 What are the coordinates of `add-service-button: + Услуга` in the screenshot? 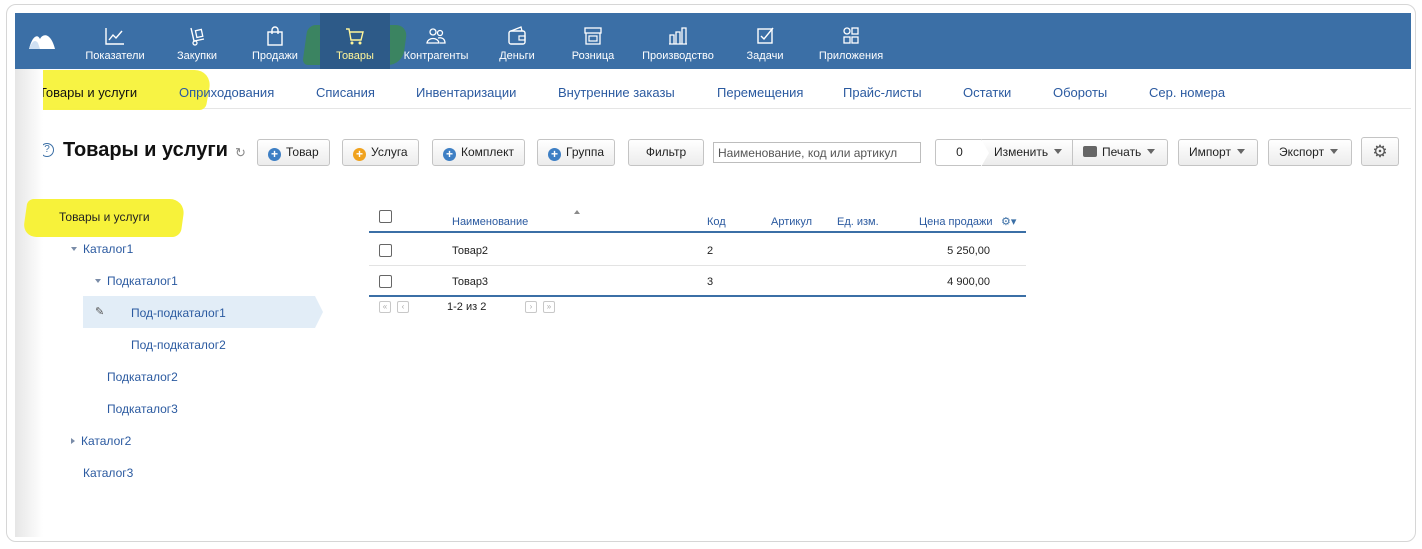 It's located at (380, 152).